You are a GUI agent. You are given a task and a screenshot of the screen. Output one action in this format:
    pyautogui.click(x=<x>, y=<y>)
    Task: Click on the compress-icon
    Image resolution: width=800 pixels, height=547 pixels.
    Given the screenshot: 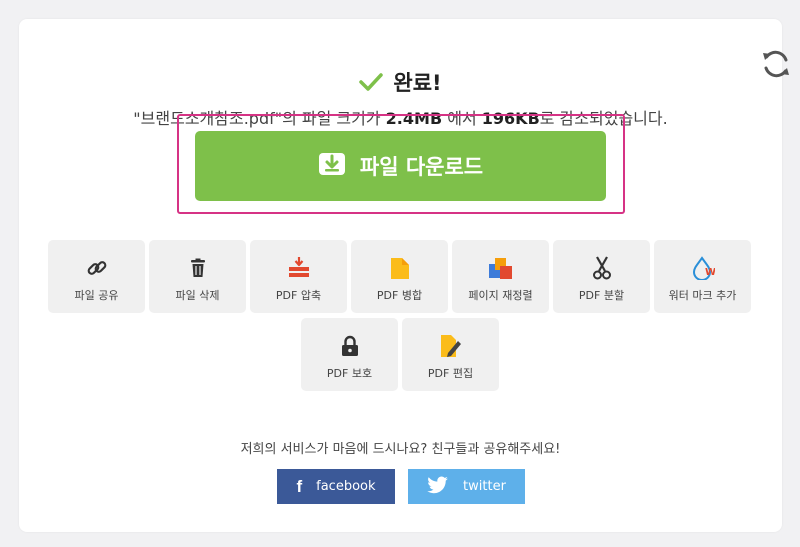 What is the action you would take?
    pyautogui.click(x=299, y=268)
    